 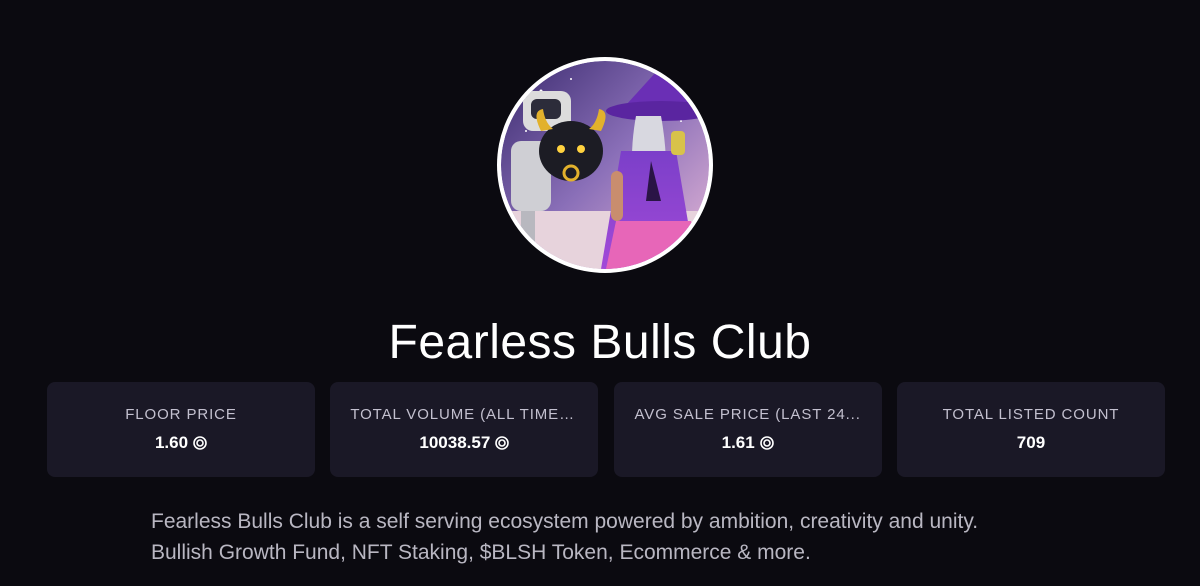 I want to click on collection-title: Fearless Bulls Club, so click(x=600, y=342).